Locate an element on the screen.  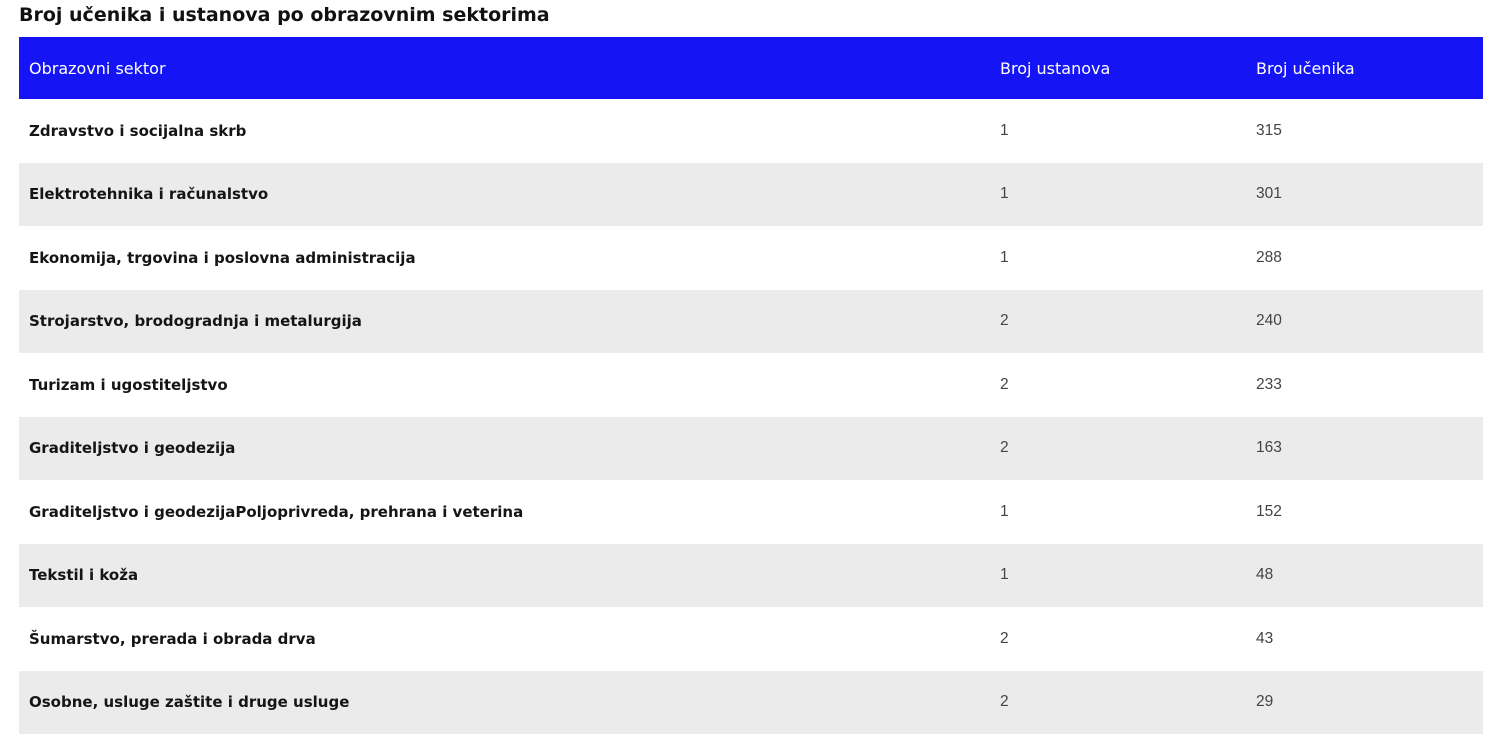
sector-cell: Strojarstvo, brodogradnja i metalurgija is located at coordinates (195, 321).